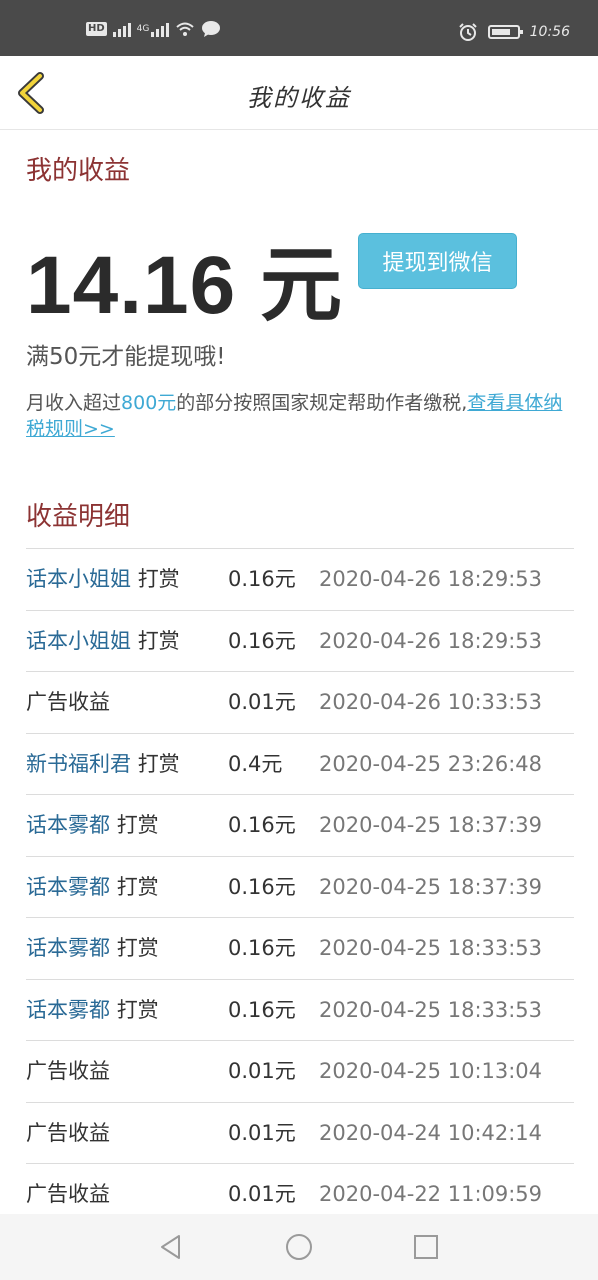 The height and width of the screenshot is (1280, 598). Describe the element at coordinates (300, 416) in the screenshot. I see `tax-note: 月收入超过800元的部分按照国家规定帮助作者缴税,查看具体纳税规则>>` at that location.